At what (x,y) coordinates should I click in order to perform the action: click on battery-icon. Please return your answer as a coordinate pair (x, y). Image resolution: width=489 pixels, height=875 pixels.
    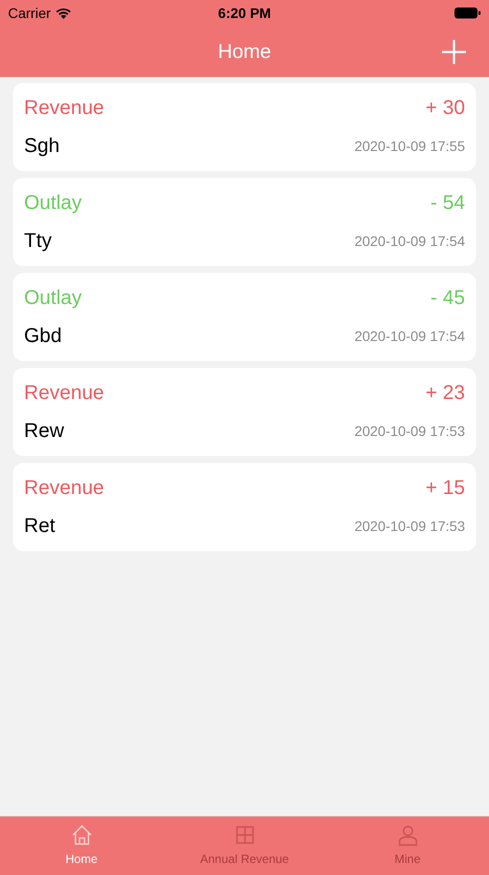
    Looking at the image, I should click on (467, 13).